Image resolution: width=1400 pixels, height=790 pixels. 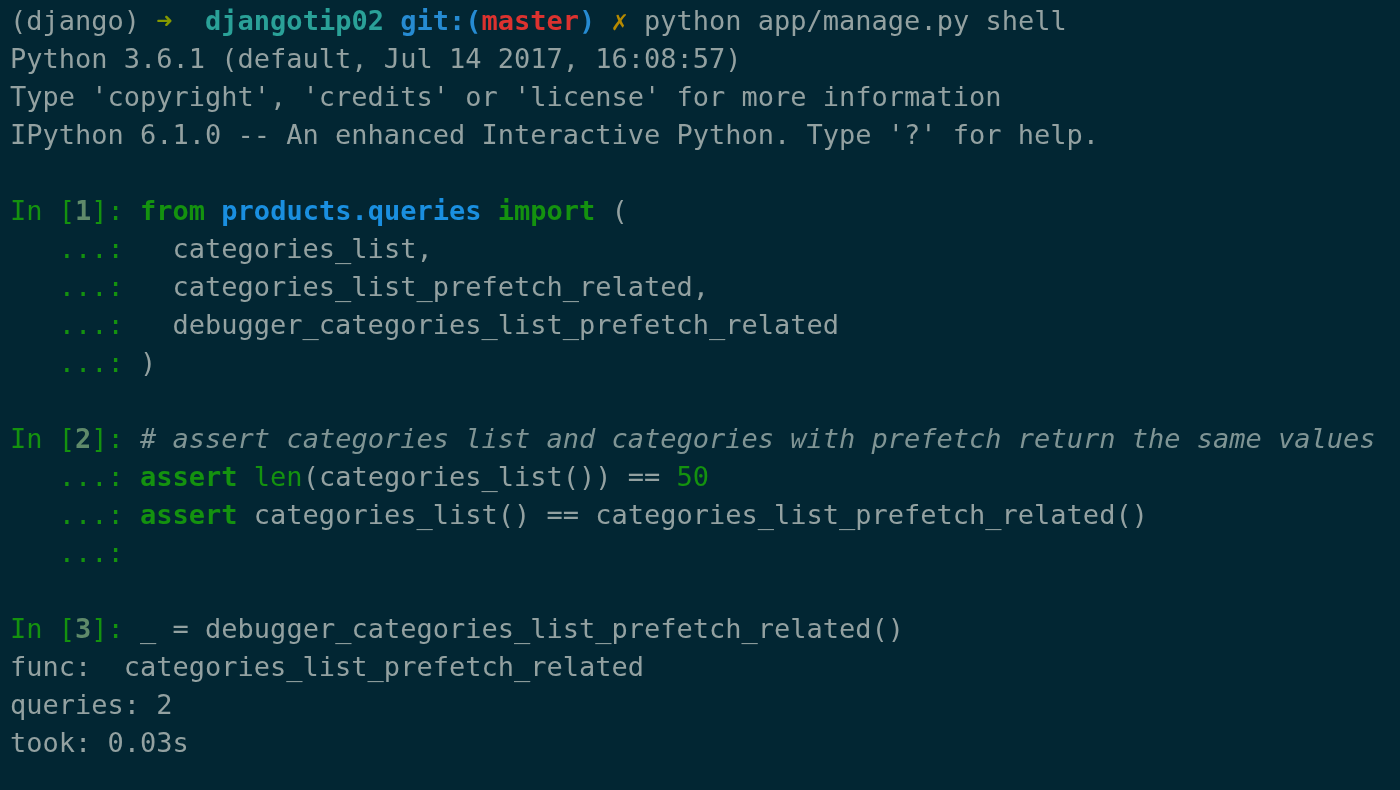 I want to click on terminal-line: ...: assert categories_list() == categories_list_prefetch_related(), so click(x=602, y=515).